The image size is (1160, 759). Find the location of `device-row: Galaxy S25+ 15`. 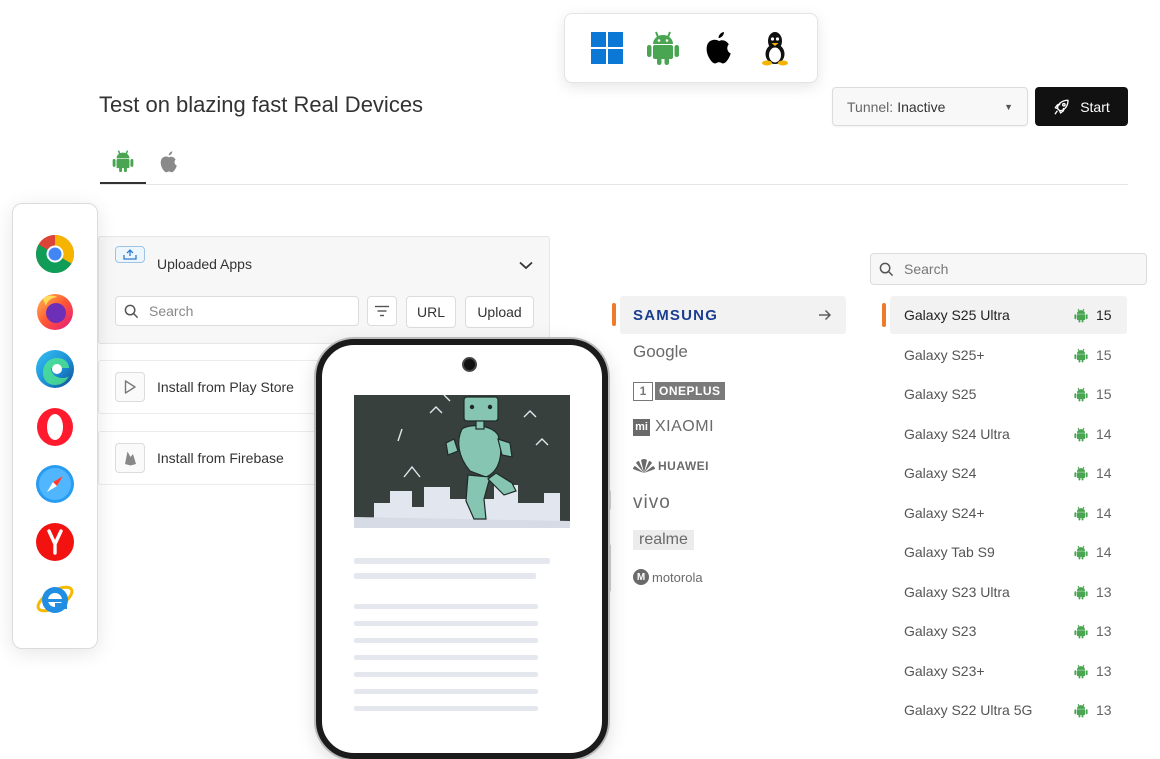

device-row: Galaxy S25+ 15 is located at coordinates (1008, 355).